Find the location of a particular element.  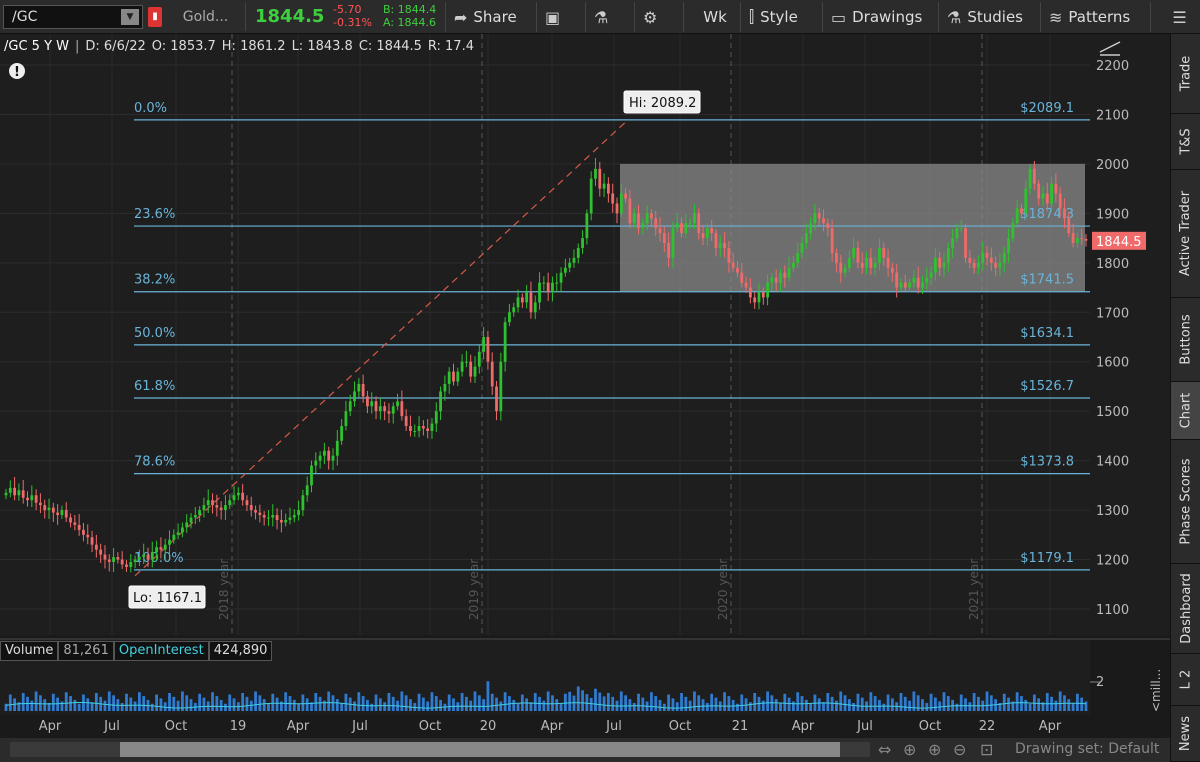

volume-label: Volume is located at coordinates (29, 651).